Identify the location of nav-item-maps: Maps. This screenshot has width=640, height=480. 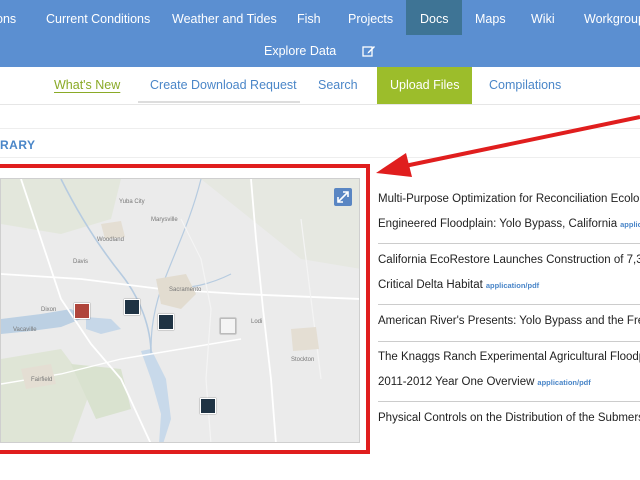
(490, 17).